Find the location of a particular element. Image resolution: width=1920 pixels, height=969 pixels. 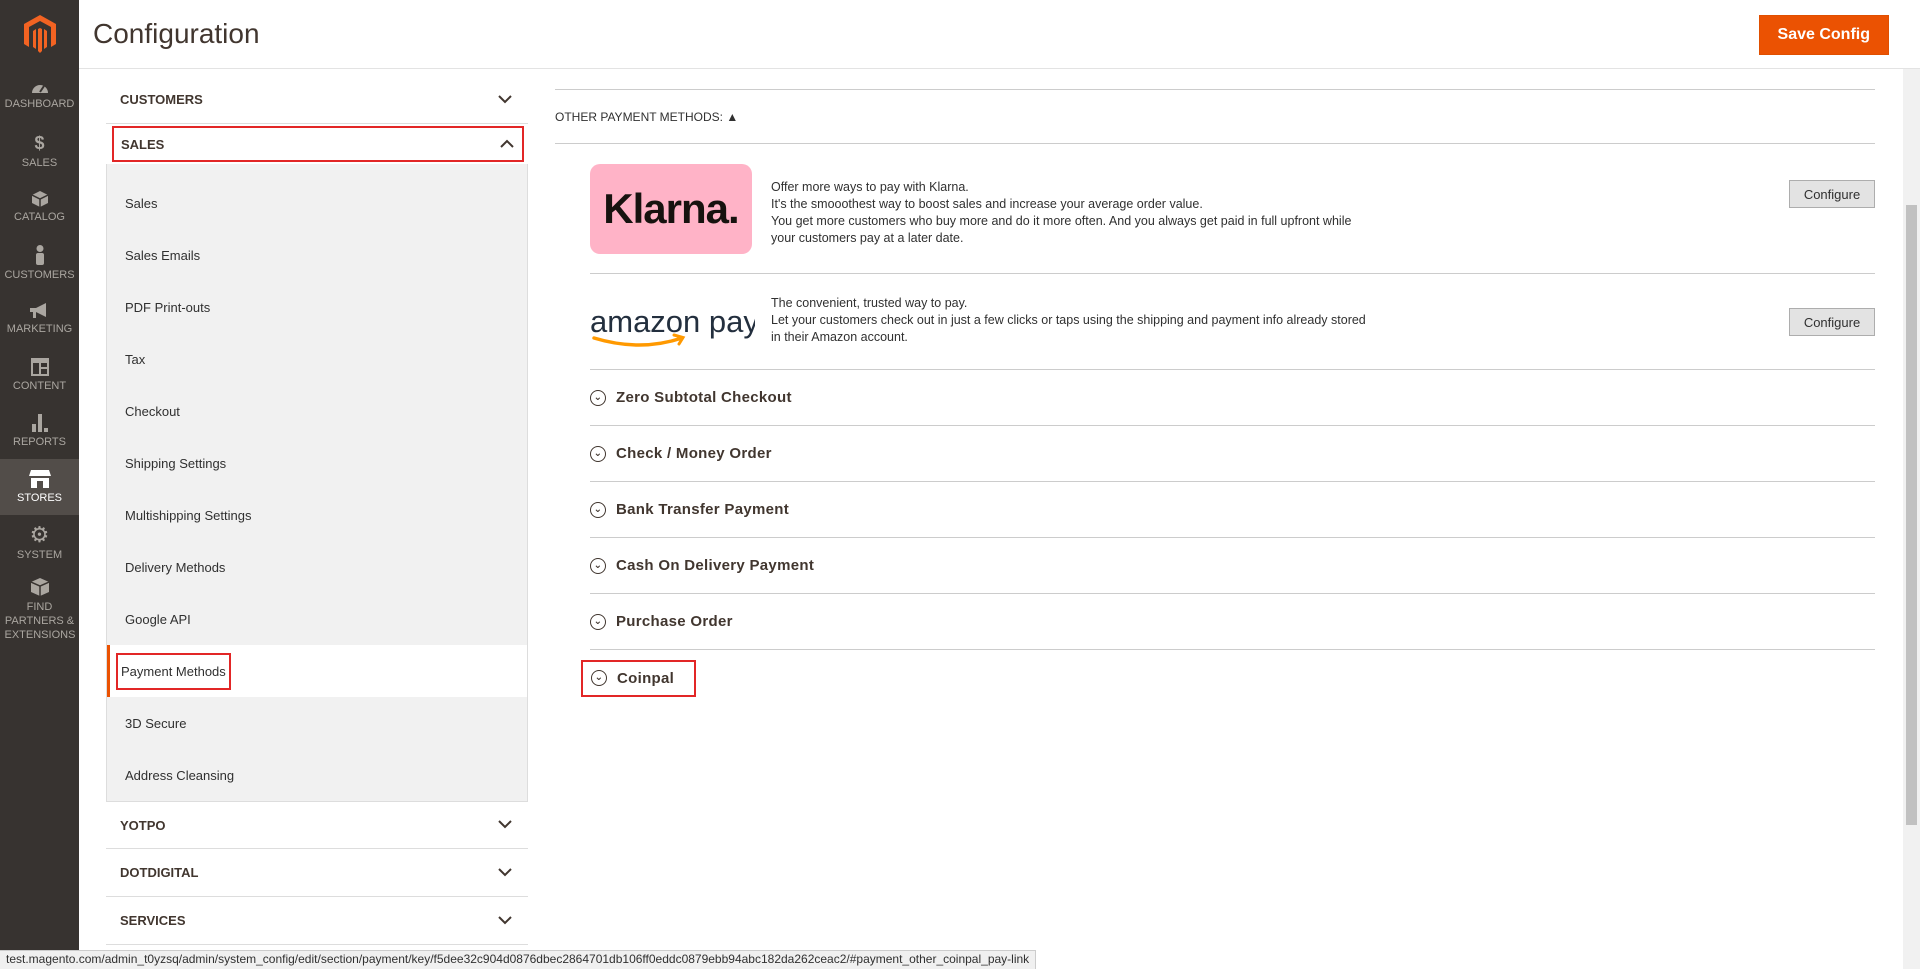

magento-logo-icon is located at coordinates (39, 33).